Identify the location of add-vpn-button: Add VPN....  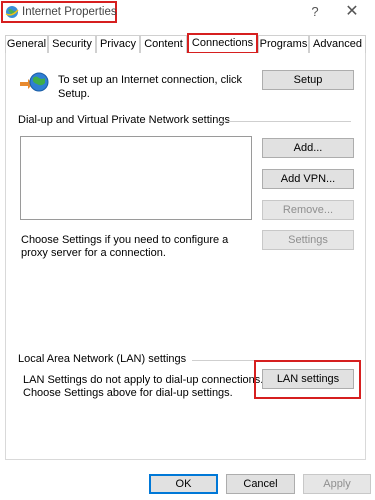
(308, 179).